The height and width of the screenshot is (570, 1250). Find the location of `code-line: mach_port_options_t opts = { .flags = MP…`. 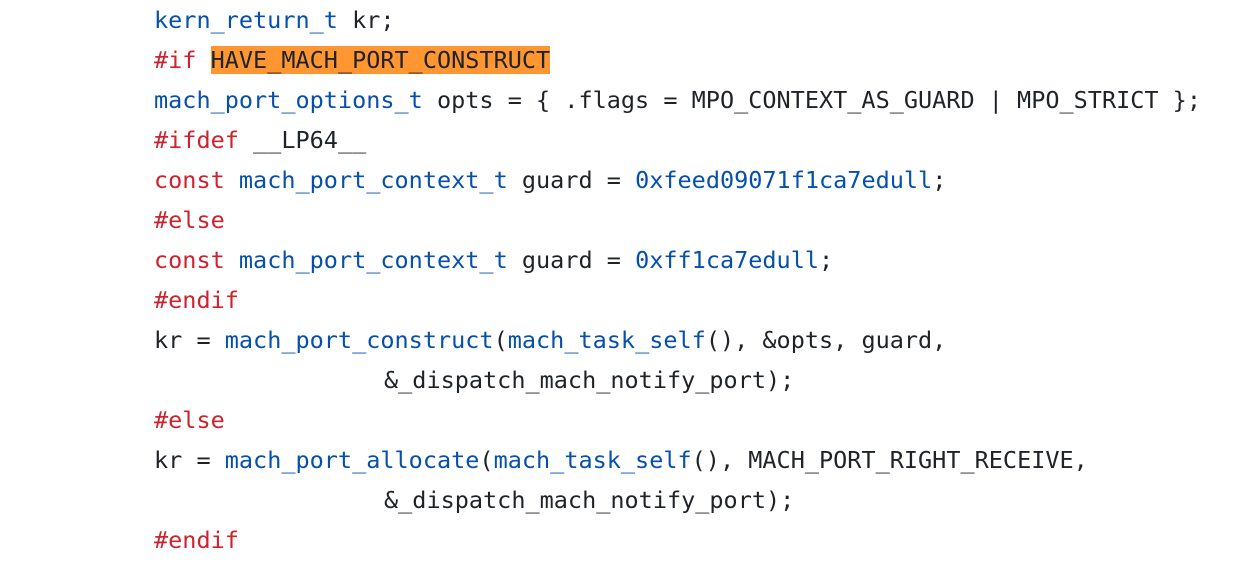

code-line: mach_port_options_t opts = { .flags = MP… is located at coordinates (677, 100).